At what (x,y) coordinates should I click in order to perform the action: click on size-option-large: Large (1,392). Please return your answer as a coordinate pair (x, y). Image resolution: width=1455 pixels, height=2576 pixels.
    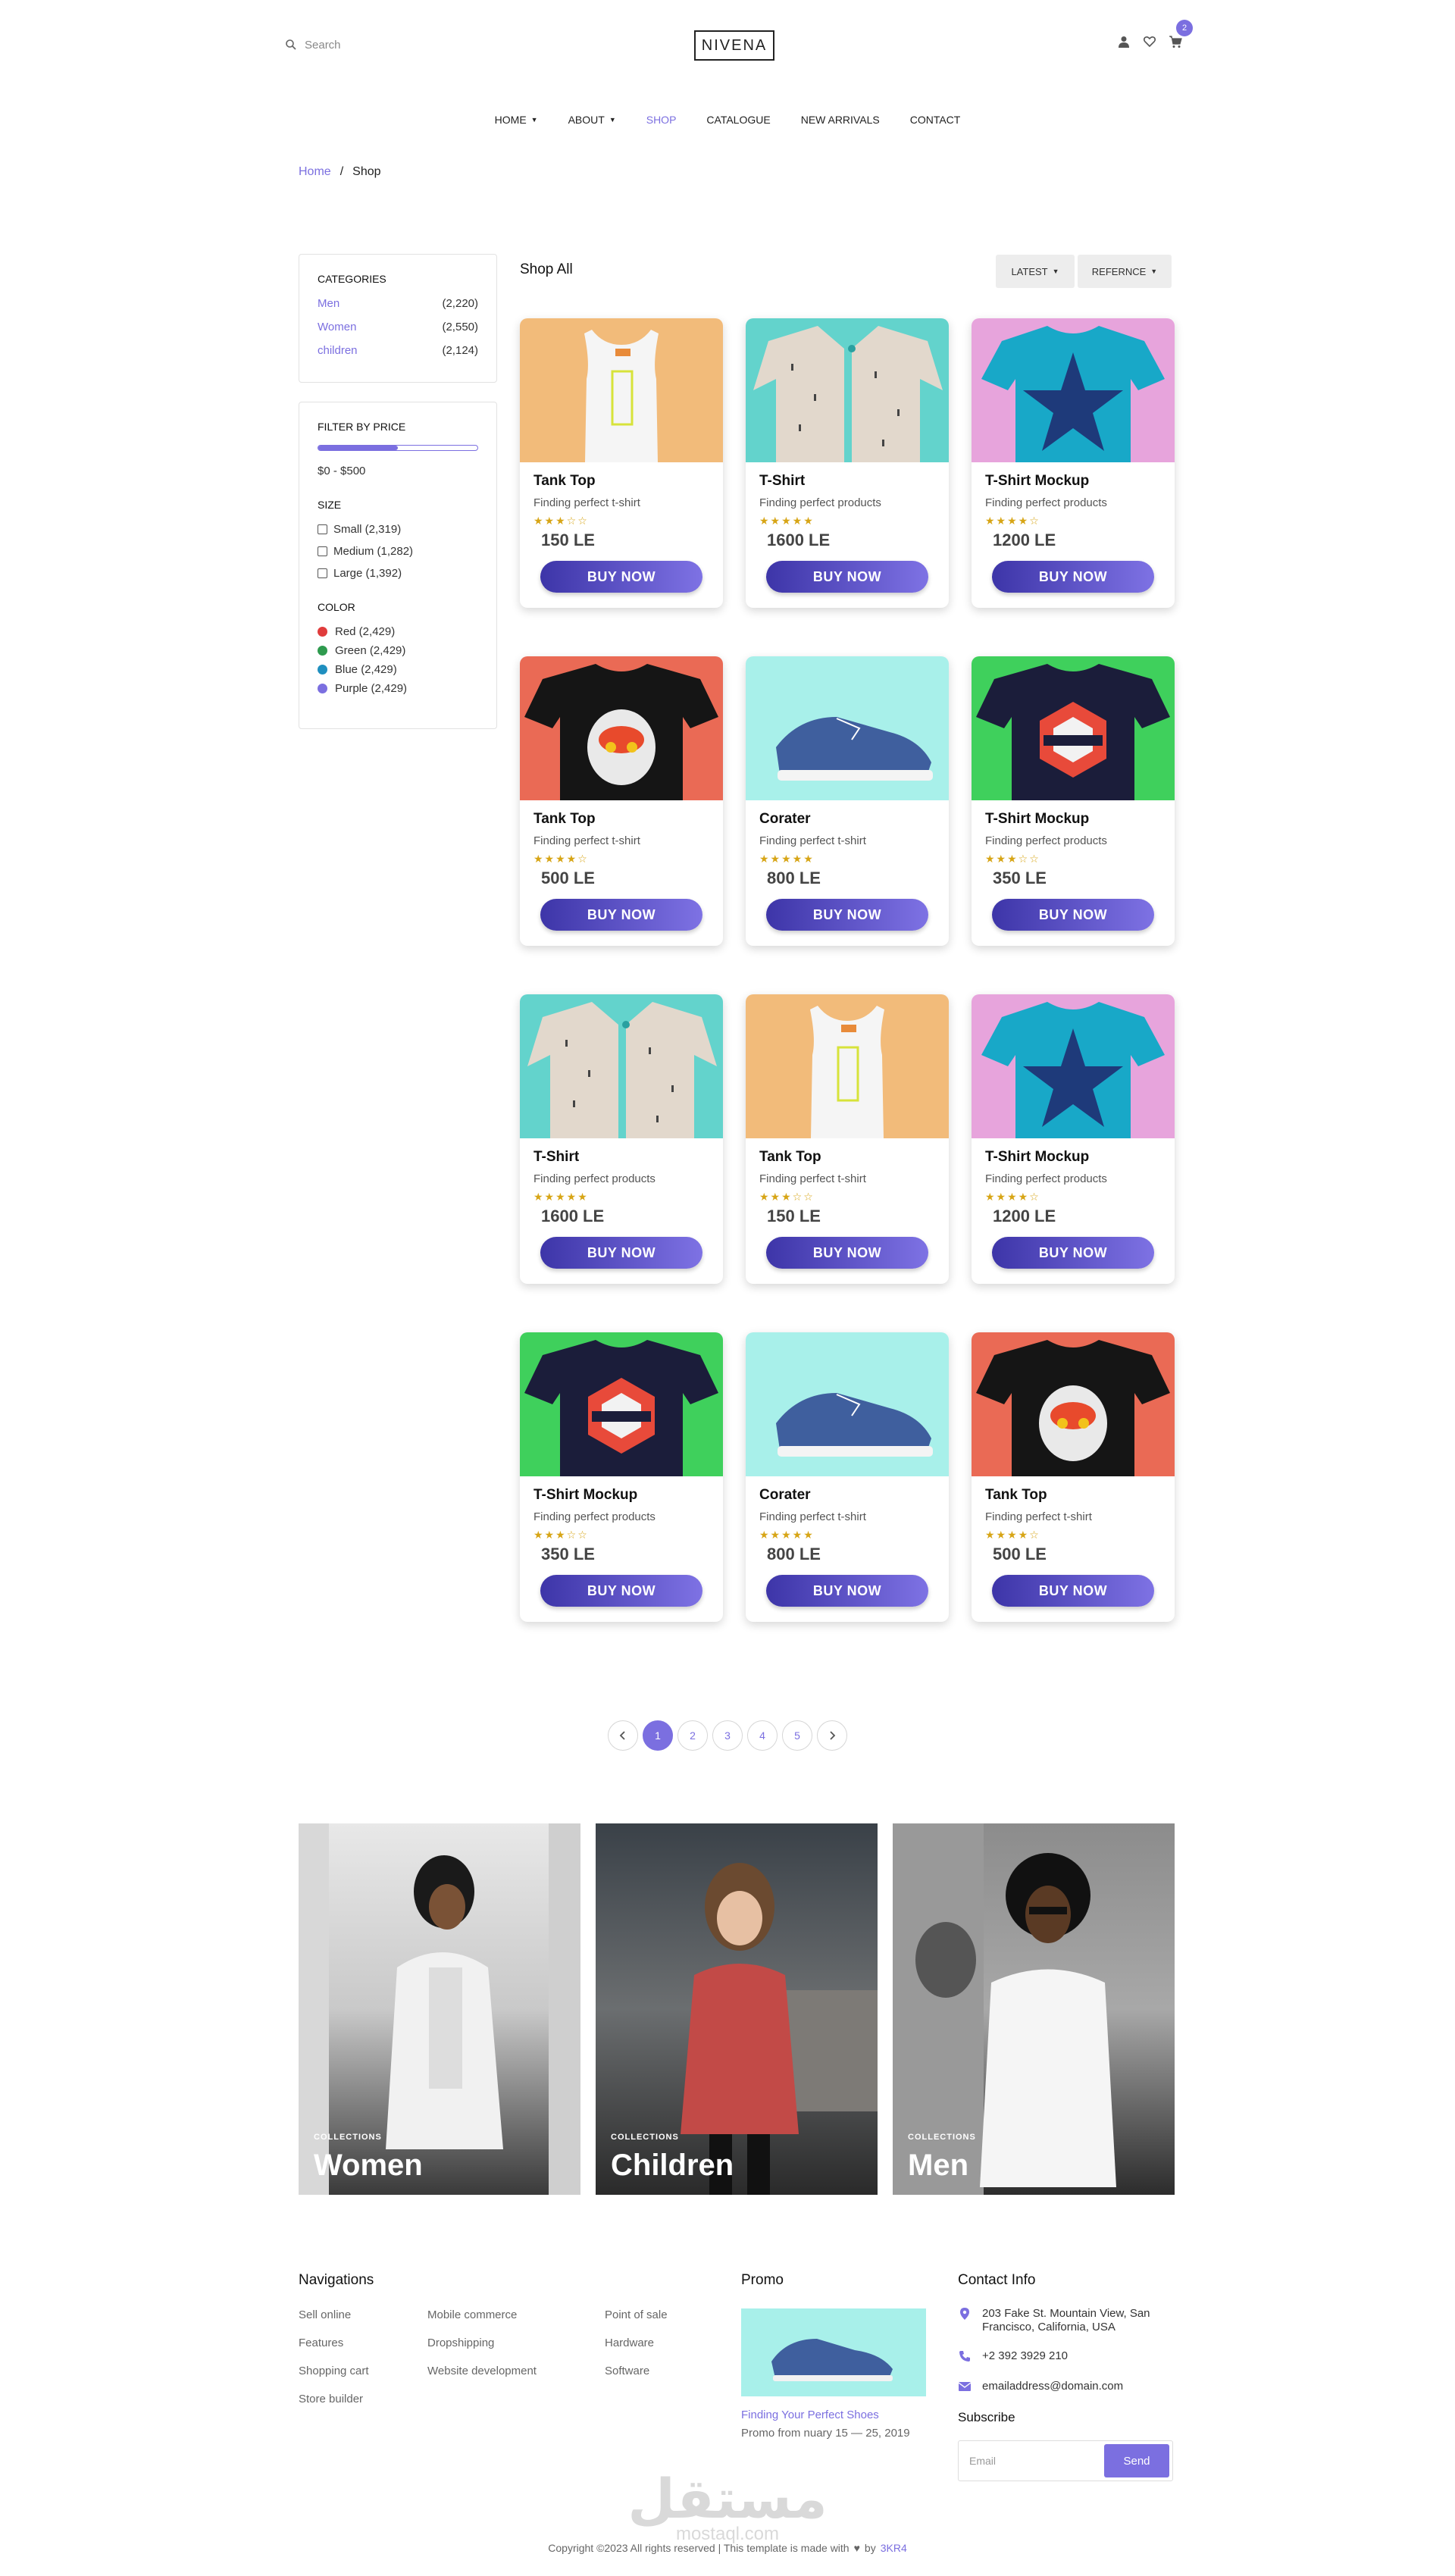
    Looking at the image, I should click on (398, 573).